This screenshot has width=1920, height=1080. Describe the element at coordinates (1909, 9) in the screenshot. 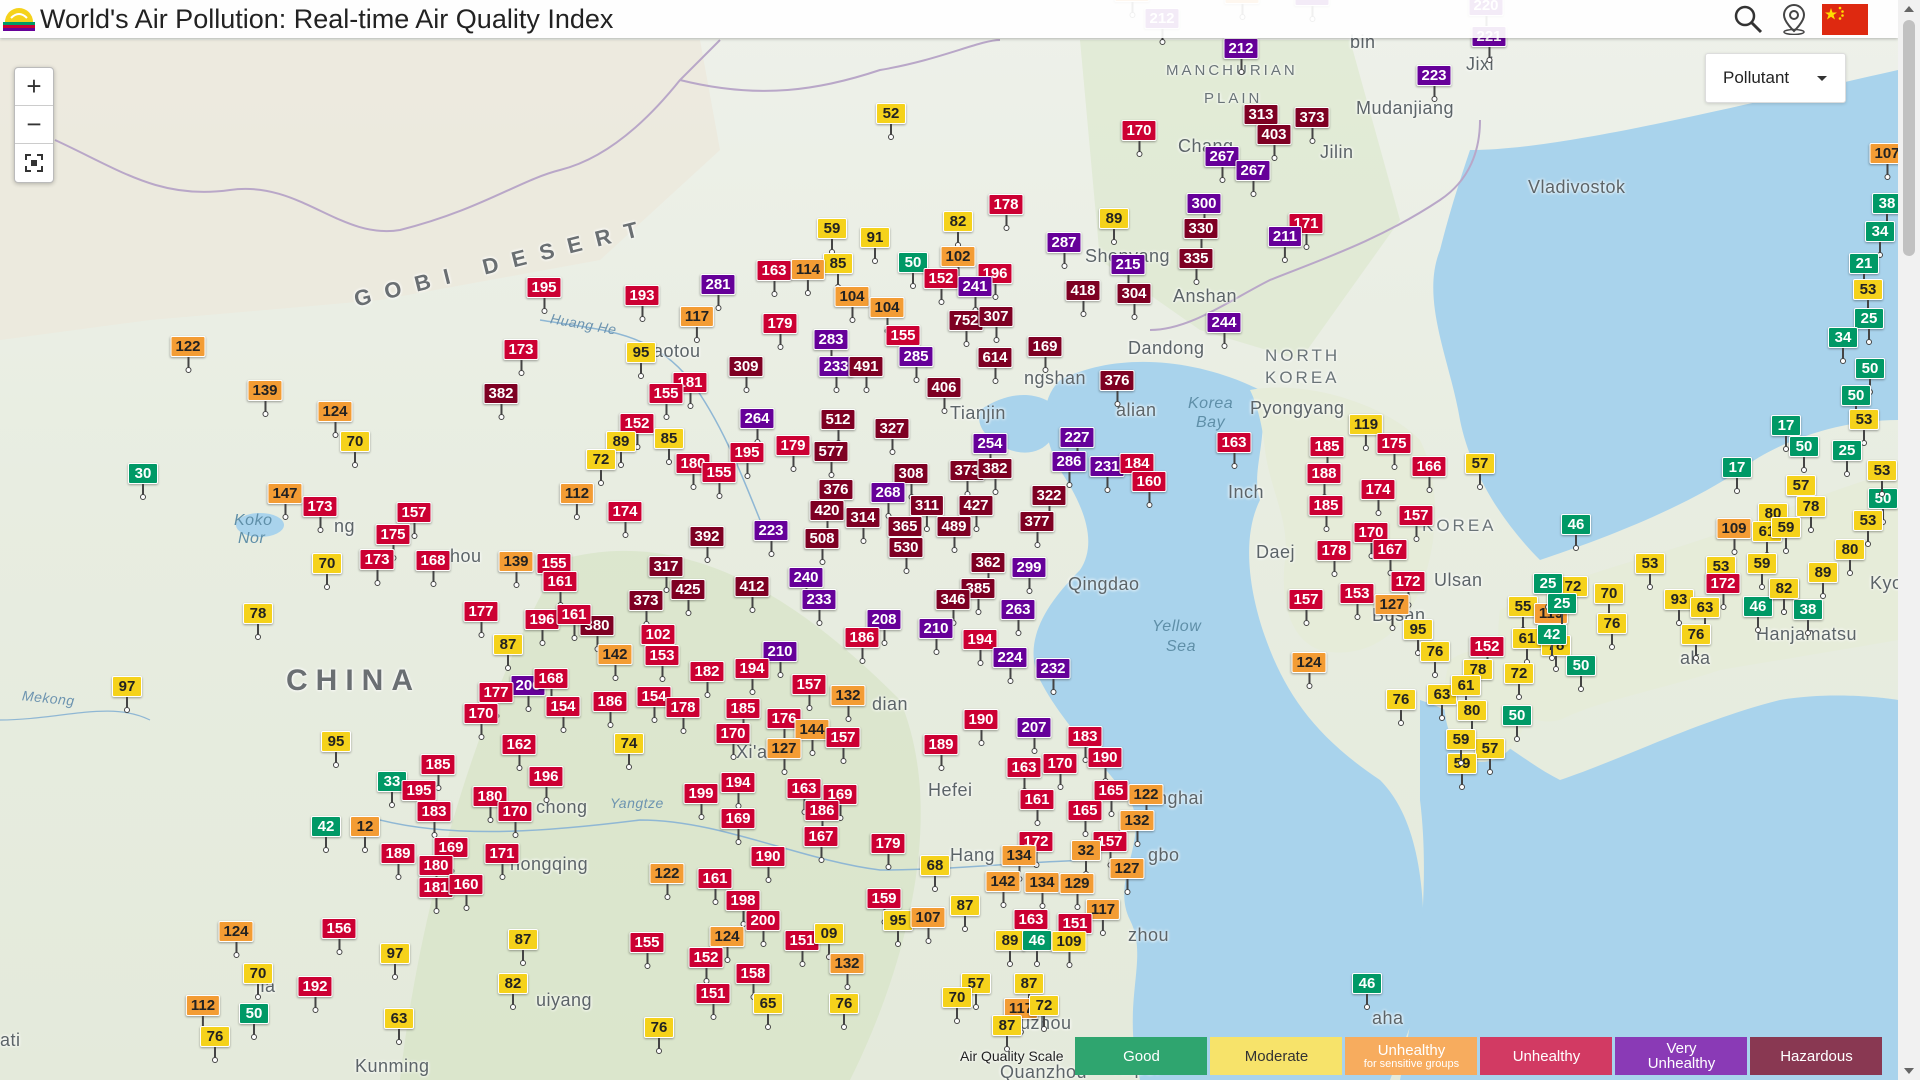

I see `scroll-up-icon` at that location.